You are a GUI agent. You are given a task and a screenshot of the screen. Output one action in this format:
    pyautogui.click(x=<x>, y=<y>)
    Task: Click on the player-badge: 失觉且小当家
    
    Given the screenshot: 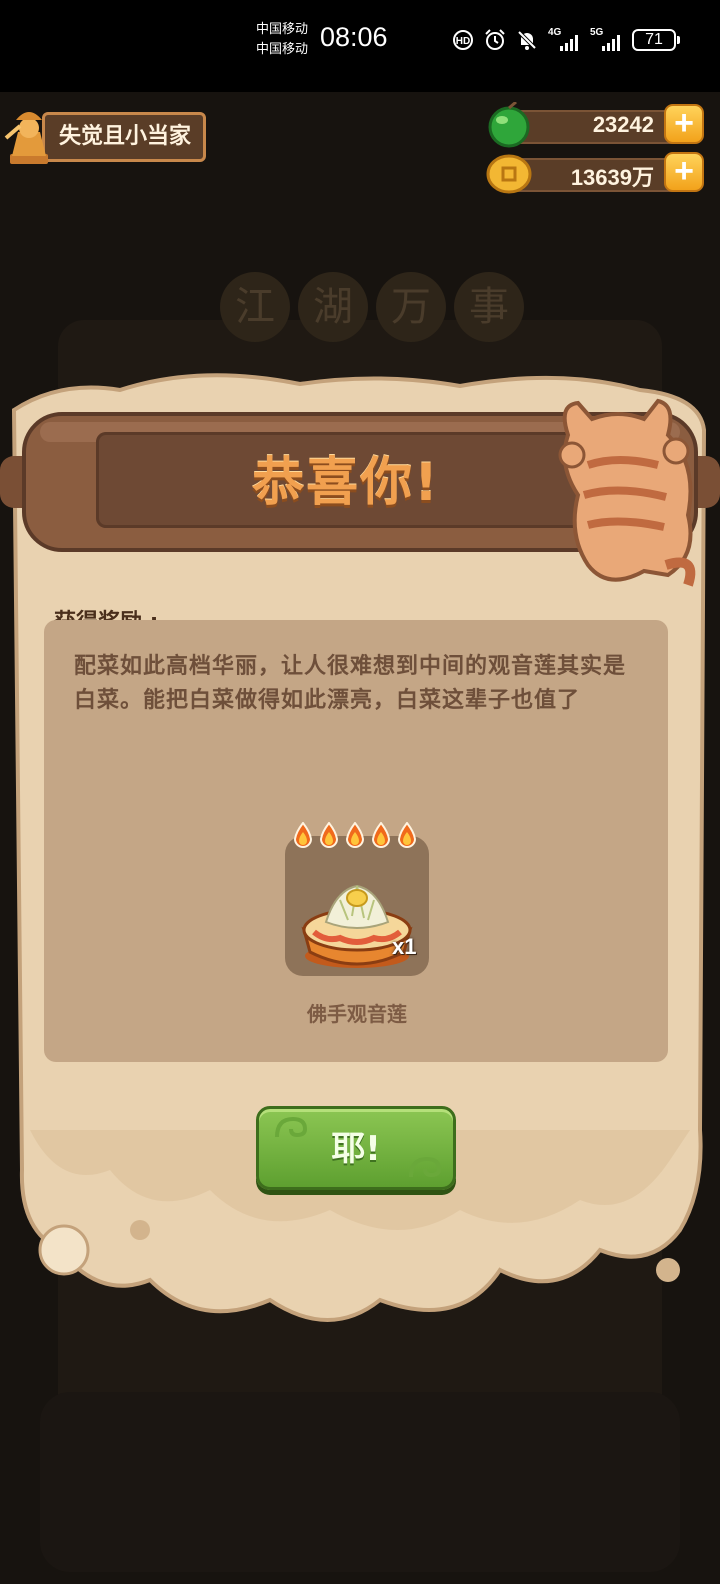 What is the action you would take?
    pyautogui.click(x=105, y=137)
    